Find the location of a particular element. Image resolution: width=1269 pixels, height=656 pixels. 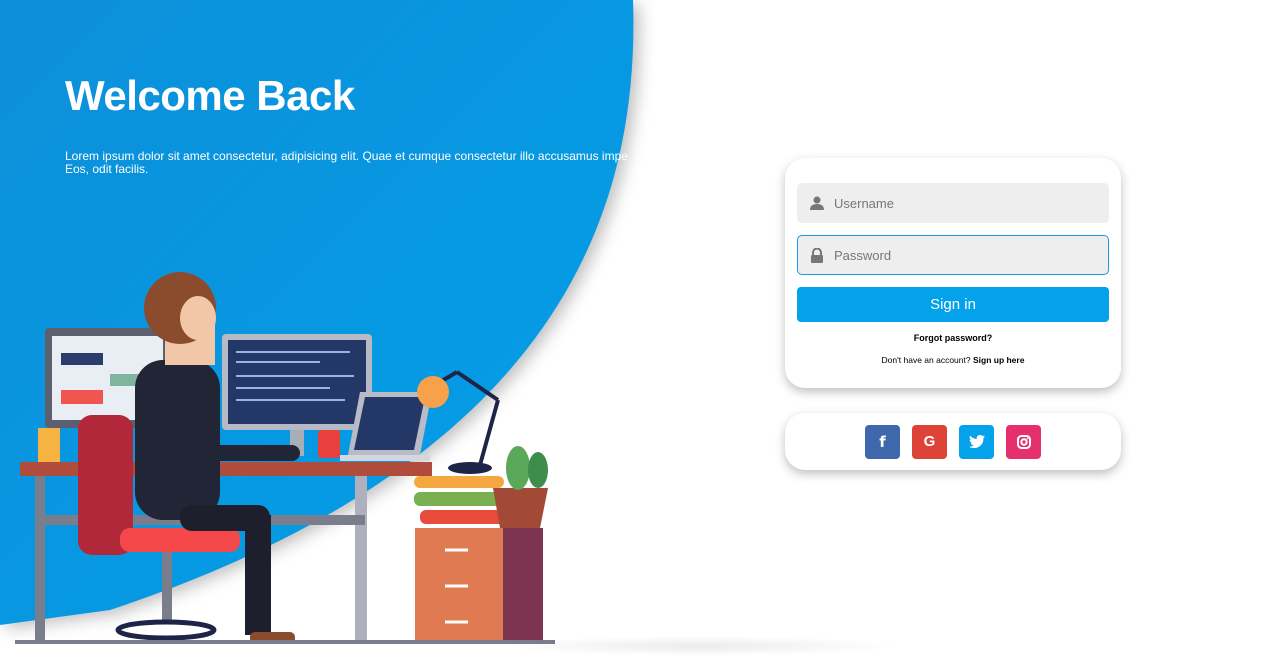

forgot-password-link: Forgot password? is located at coordinates (953, 338).